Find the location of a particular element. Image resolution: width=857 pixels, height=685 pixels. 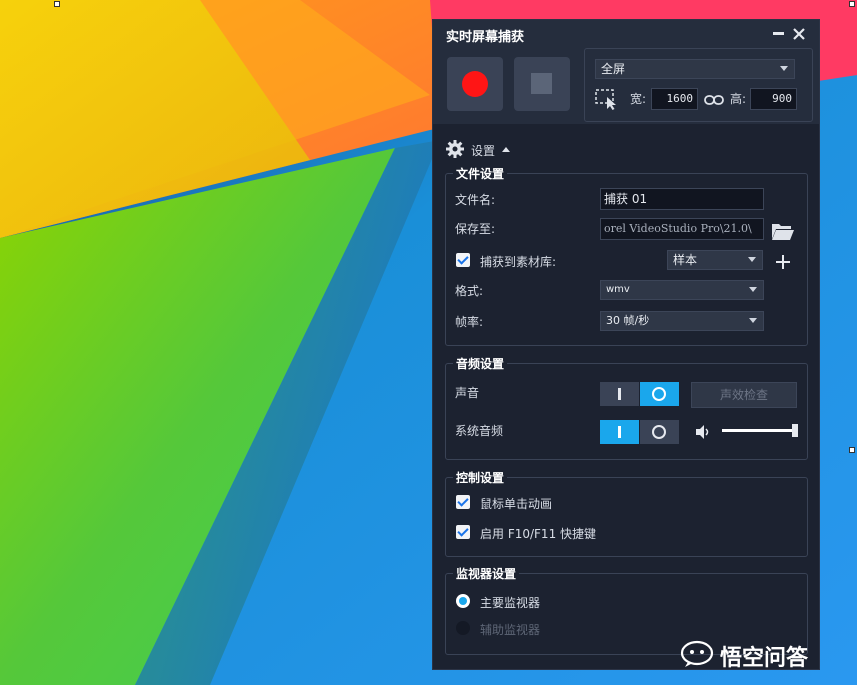

capture-area-dropdown: 全屏 is located at coordinates (695, 69).